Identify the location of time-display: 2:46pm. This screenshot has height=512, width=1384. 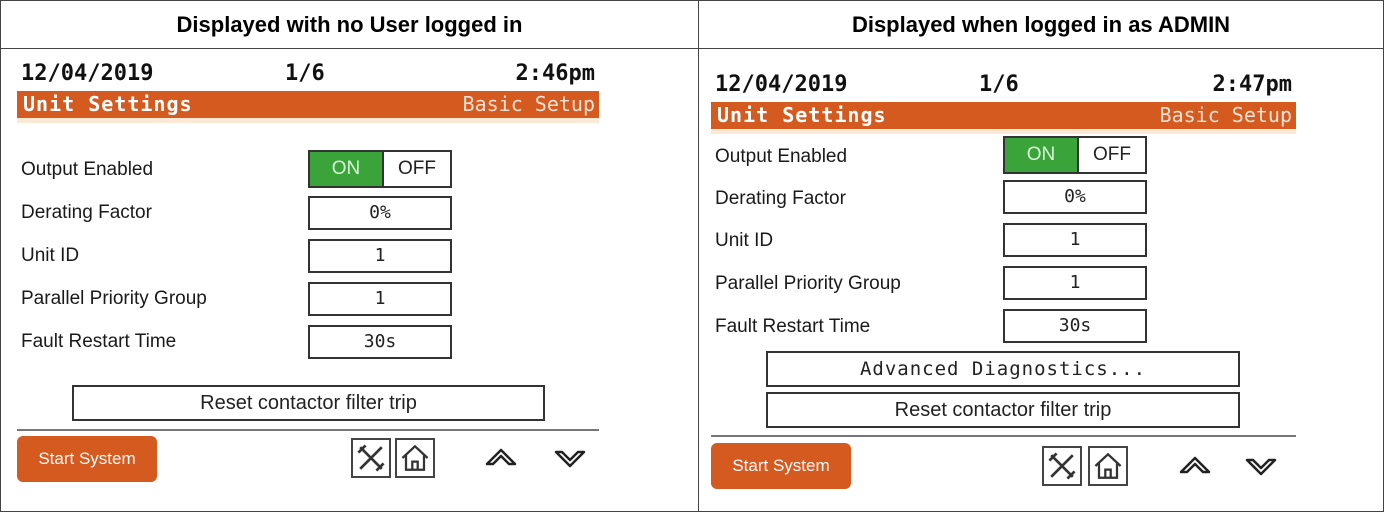
(555, 73).